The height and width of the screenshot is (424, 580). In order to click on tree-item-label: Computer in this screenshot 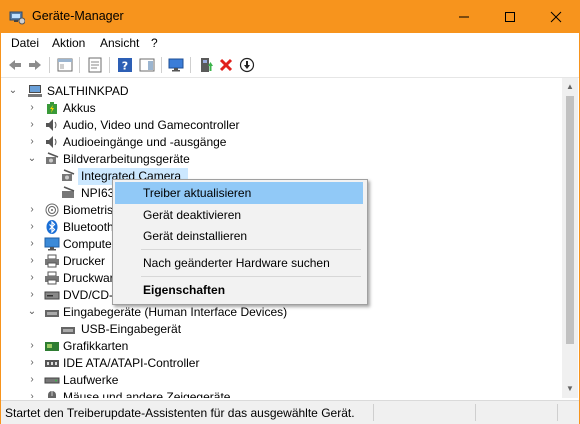, I will do `click(89, 244)`.